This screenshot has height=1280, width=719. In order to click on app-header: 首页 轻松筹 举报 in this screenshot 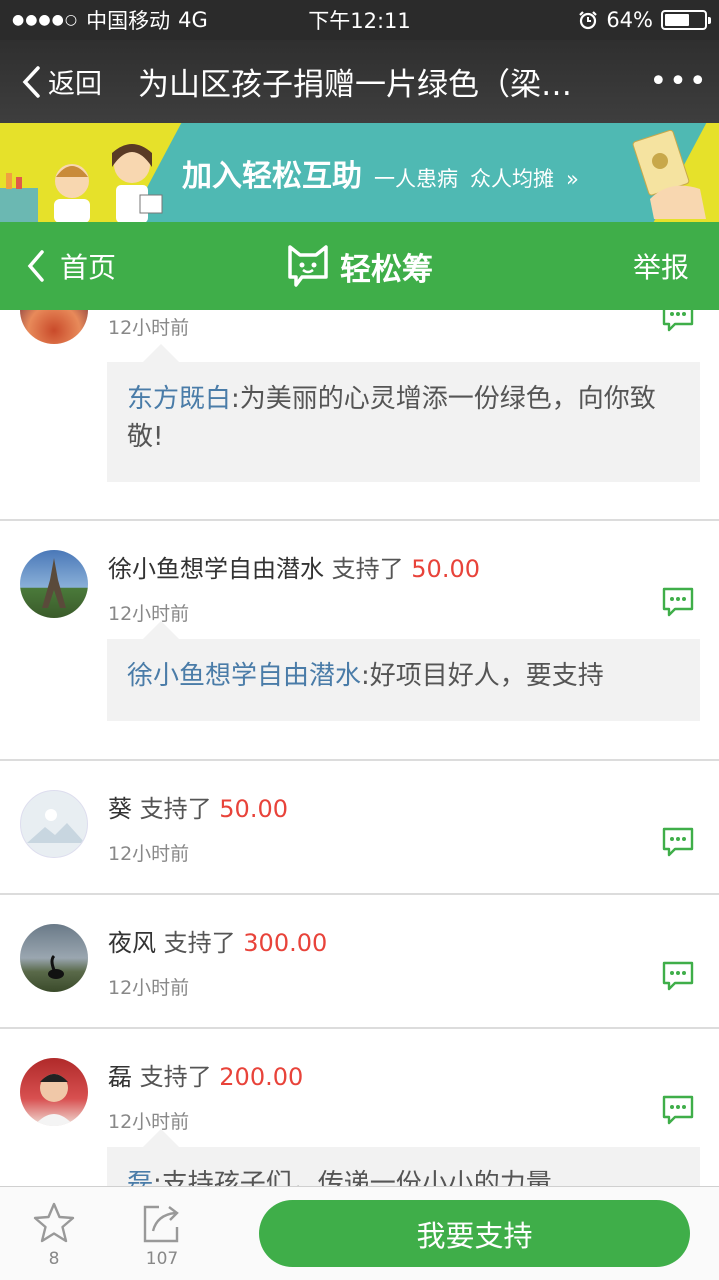, I will do `click(359, 266)`.